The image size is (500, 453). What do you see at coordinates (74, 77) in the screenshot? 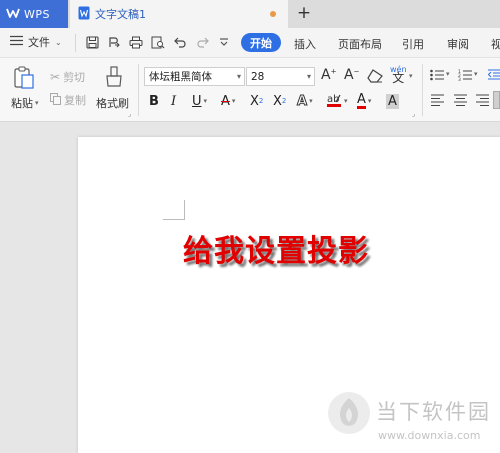
I see `cut-label: 剪切` at bounding box center [74, 77].